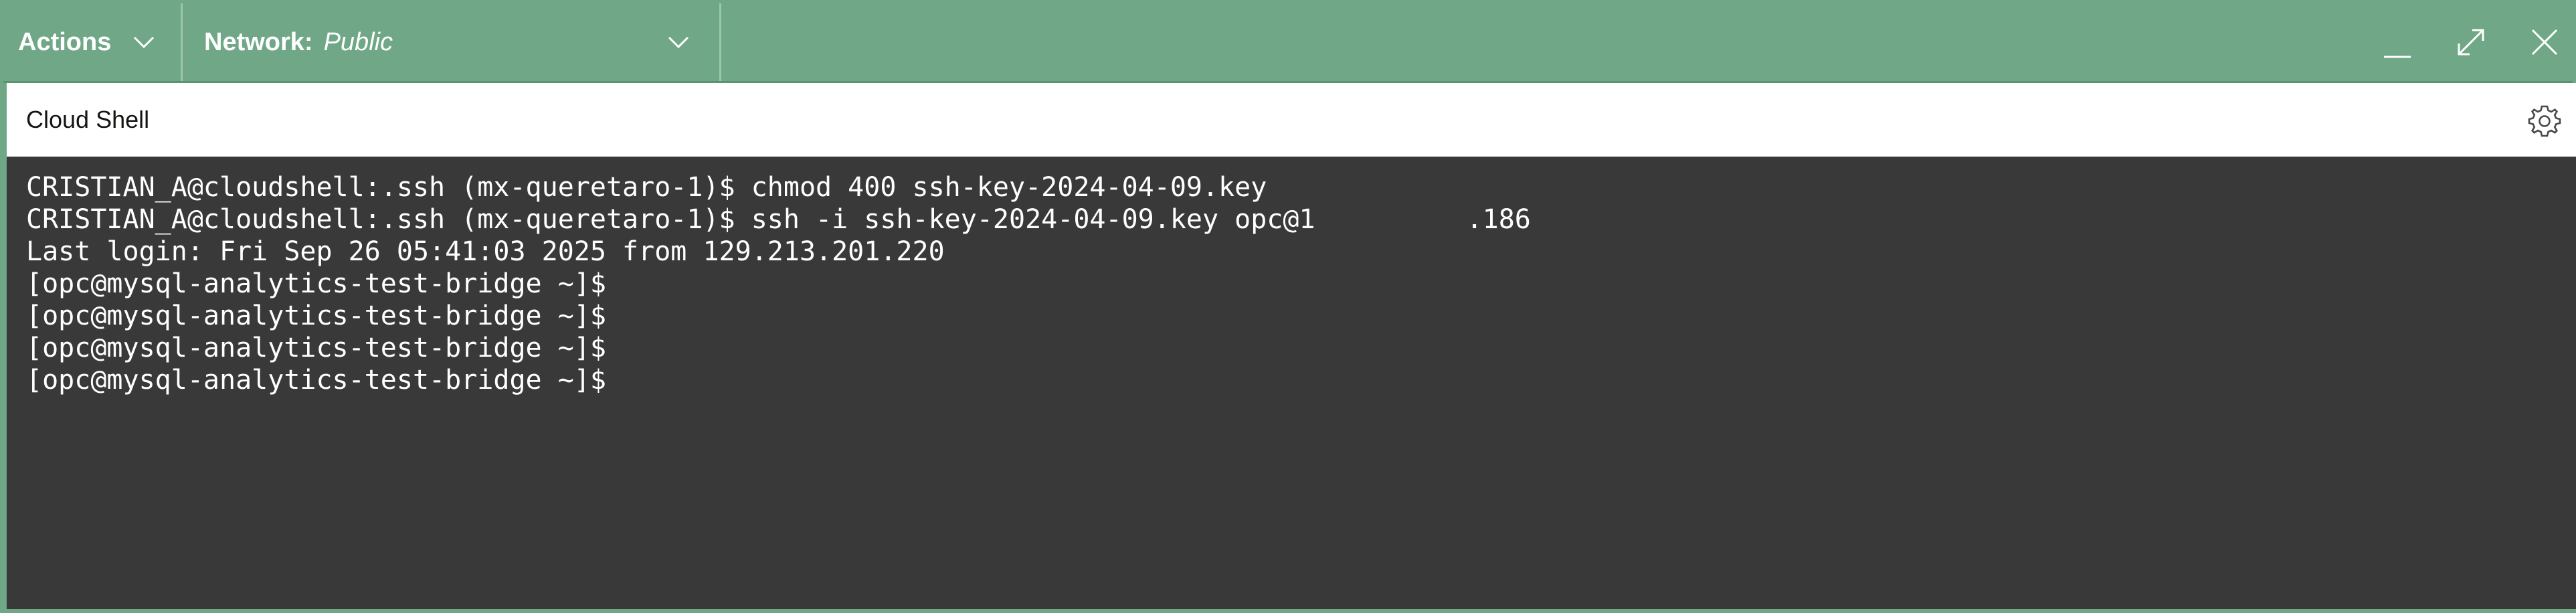 This screenshot has height=613, width=2576. What do you see at coordinates (358, 41) in the screenshot?
I see `network-dropdown-value: Public` at bounding box center [358, 41].